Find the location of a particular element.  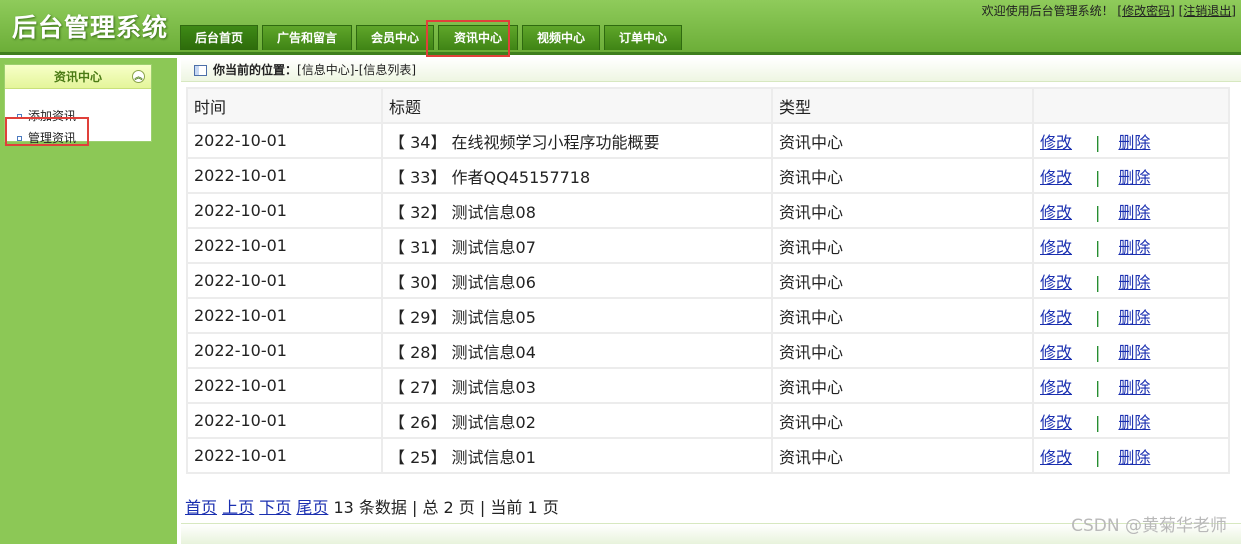

breadcrumb-path: [信息中心]-[信息列表] is located at coordinates (357, 70).